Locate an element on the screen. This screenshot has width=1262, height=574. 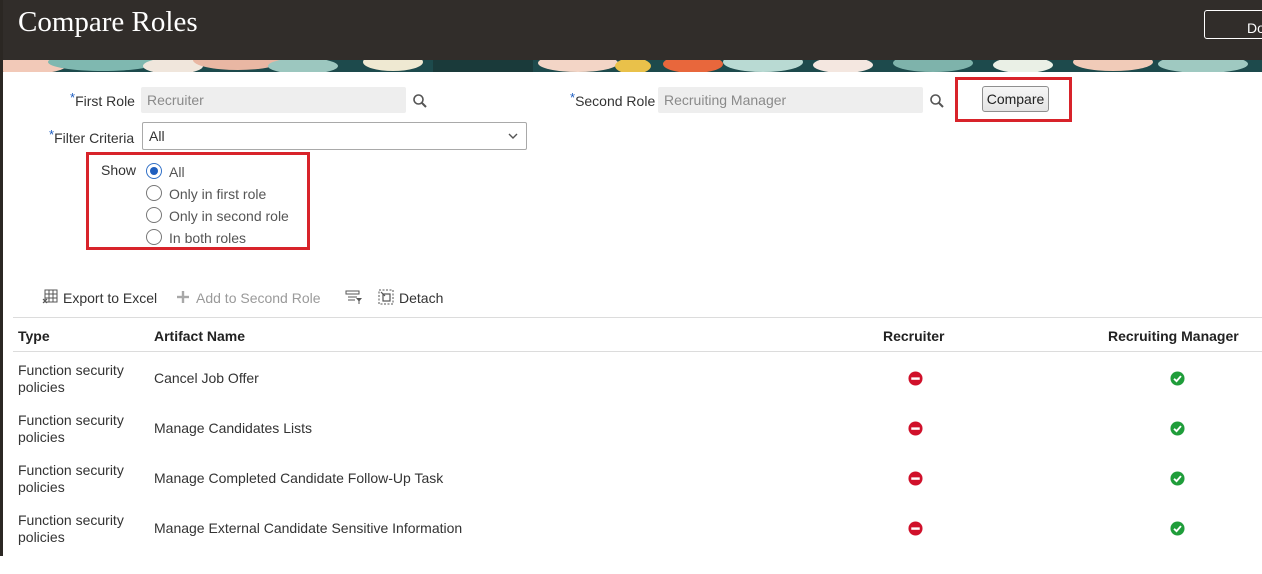
filter-criteria-label: *Filter Criteria is located at coordinates (92, 136).